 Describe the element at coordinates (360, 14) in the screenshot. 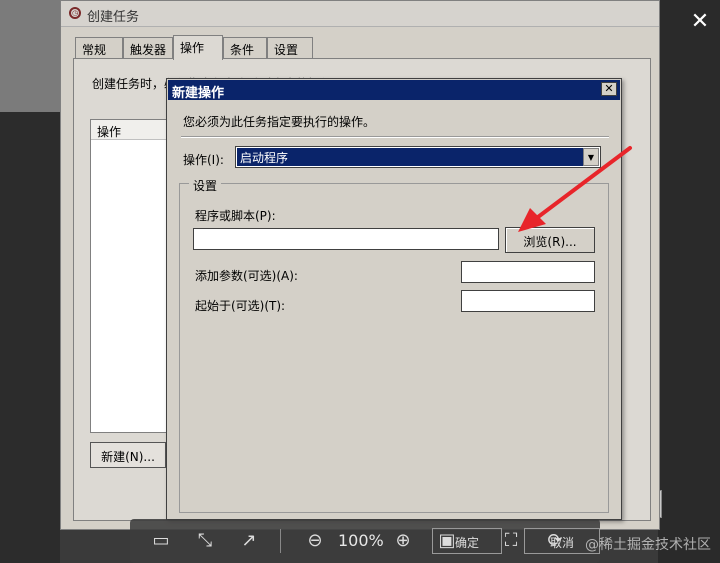

I see `create-task-titlebar: ◷ 创建任务` at that location.